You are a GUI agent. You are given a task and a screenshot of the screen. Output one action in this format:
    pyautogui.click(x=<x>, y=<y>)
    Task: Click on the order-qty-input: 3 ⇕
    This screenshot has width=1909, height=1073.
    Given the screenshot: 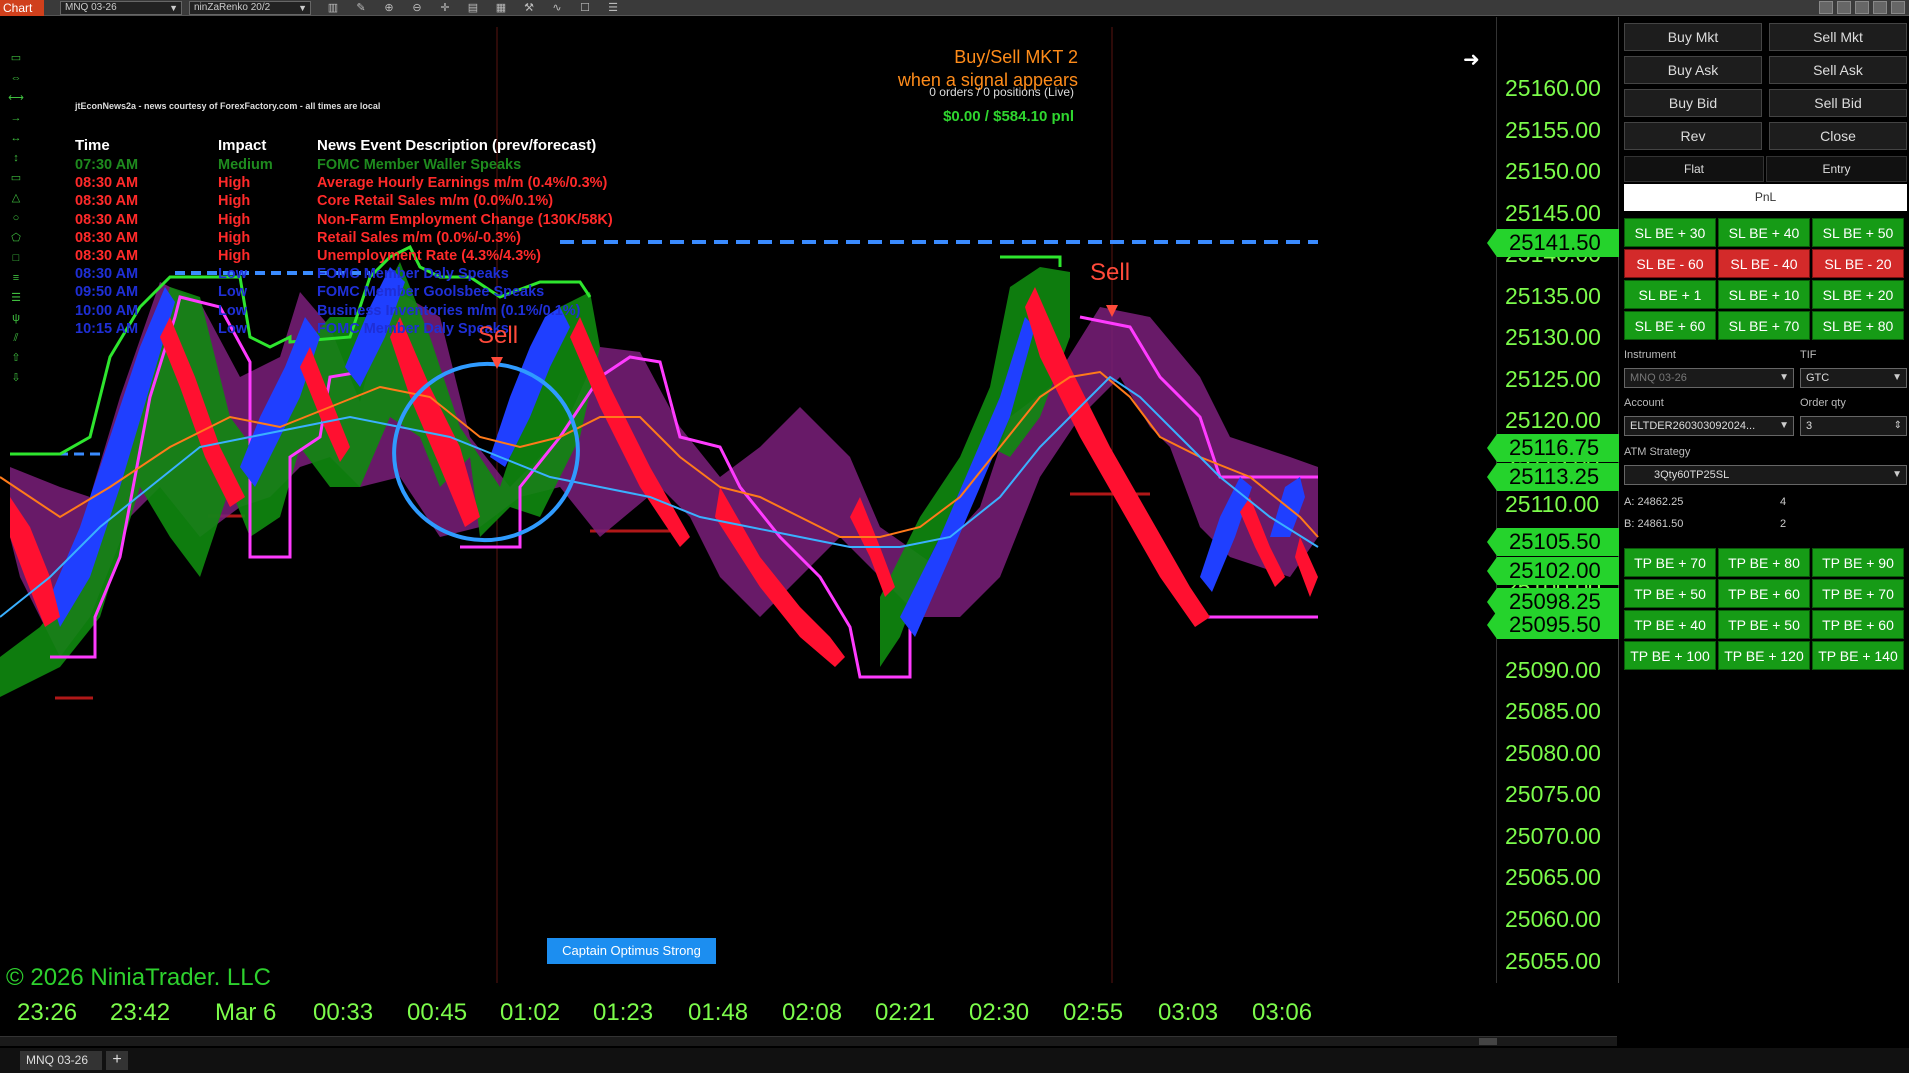 What is the action you would take?
    pyautogui.click(x=1853, y=426)
    